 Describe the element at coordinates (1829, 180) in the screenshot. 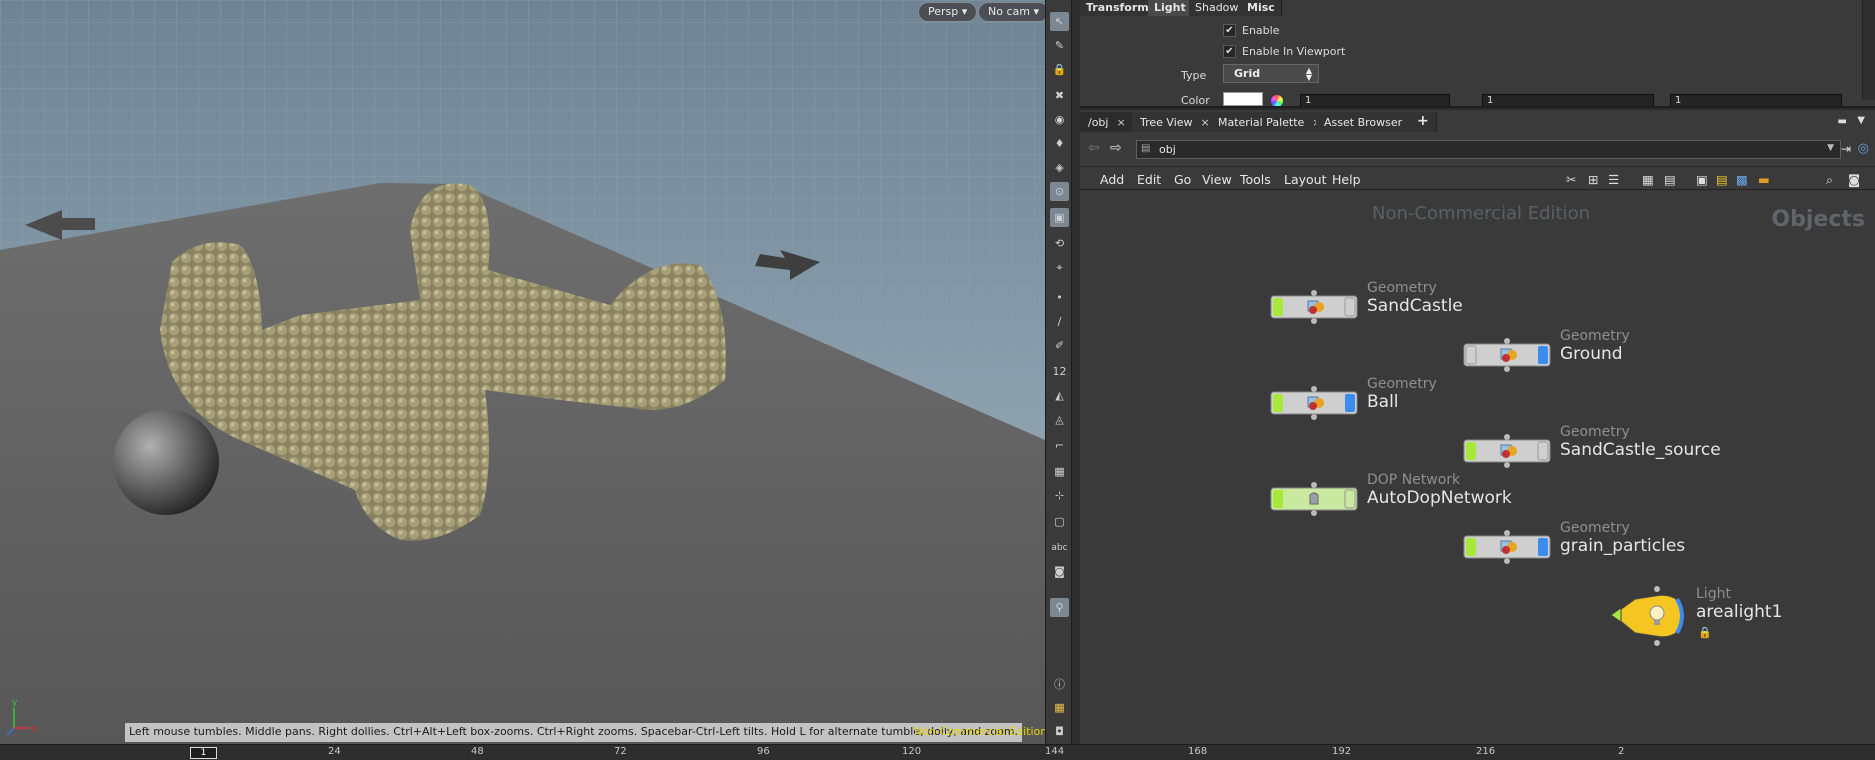

I see `search-icon: ⌕` at that location.